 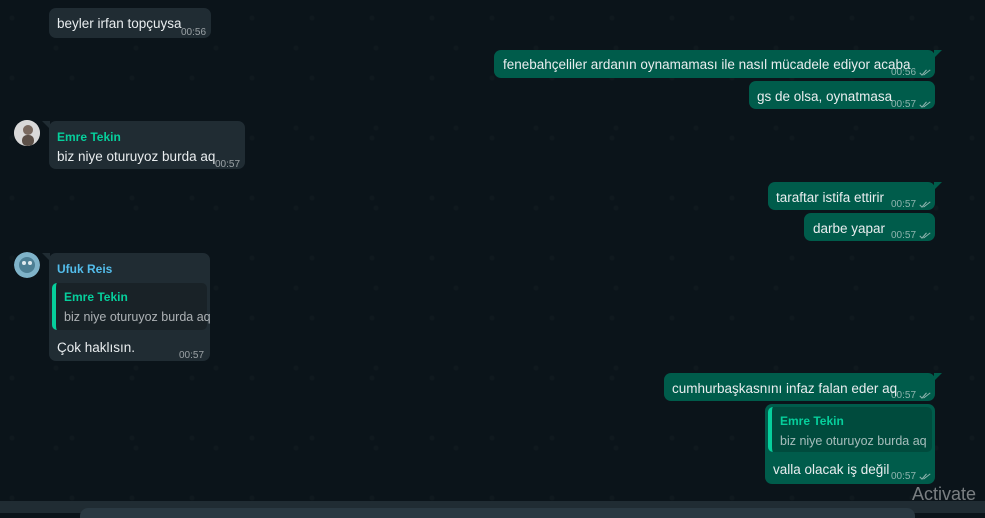 What do you see at coordinates (119, 23) in the screenshot?
I see `message-text: beyler irfan topçuysa` at bounding box center [119, 23].